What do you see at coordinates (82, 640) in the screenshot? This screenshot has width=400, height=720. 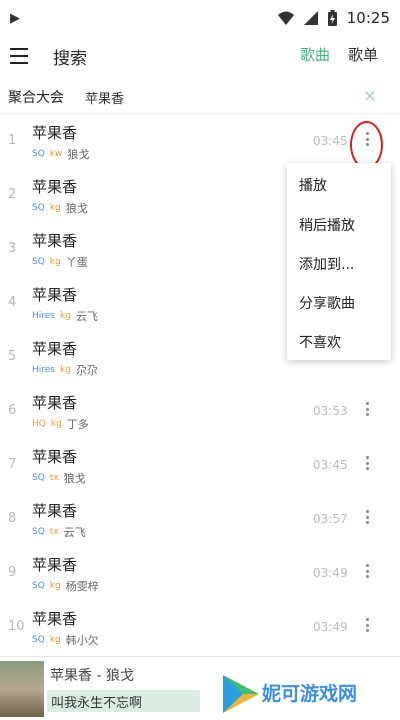 I see `song-artist: 韩小欠` at bounding box center [82, 640].